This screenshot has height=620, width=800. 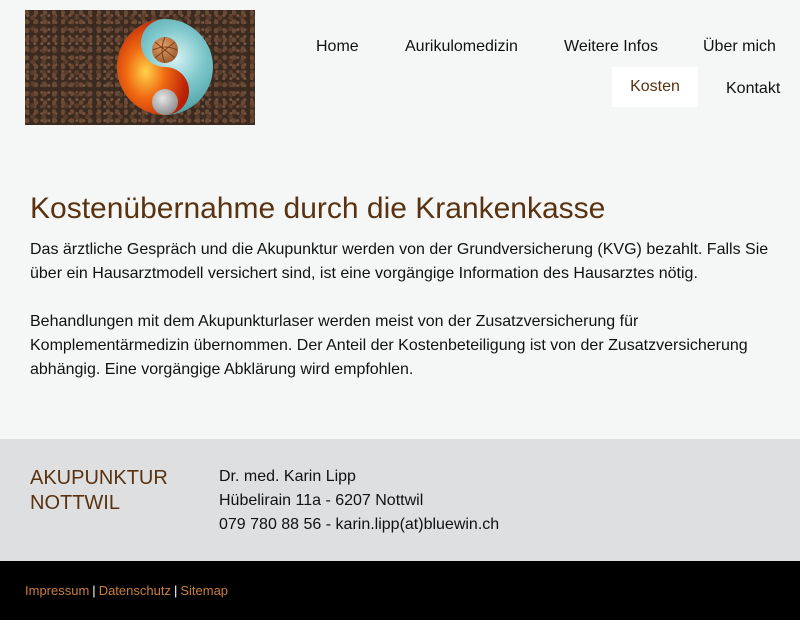 What do you see at coordinates (75, 503) in the screenshot?
I see `footer-brand-line2: NOTTWIL` at bounding box center [75, 503].